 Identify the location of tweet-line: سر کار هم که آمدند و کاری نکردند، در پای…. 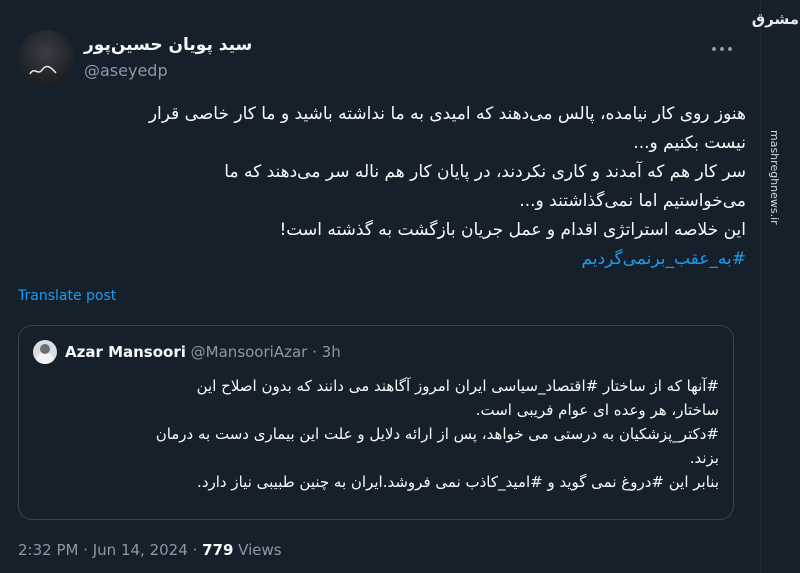
(485, 172).